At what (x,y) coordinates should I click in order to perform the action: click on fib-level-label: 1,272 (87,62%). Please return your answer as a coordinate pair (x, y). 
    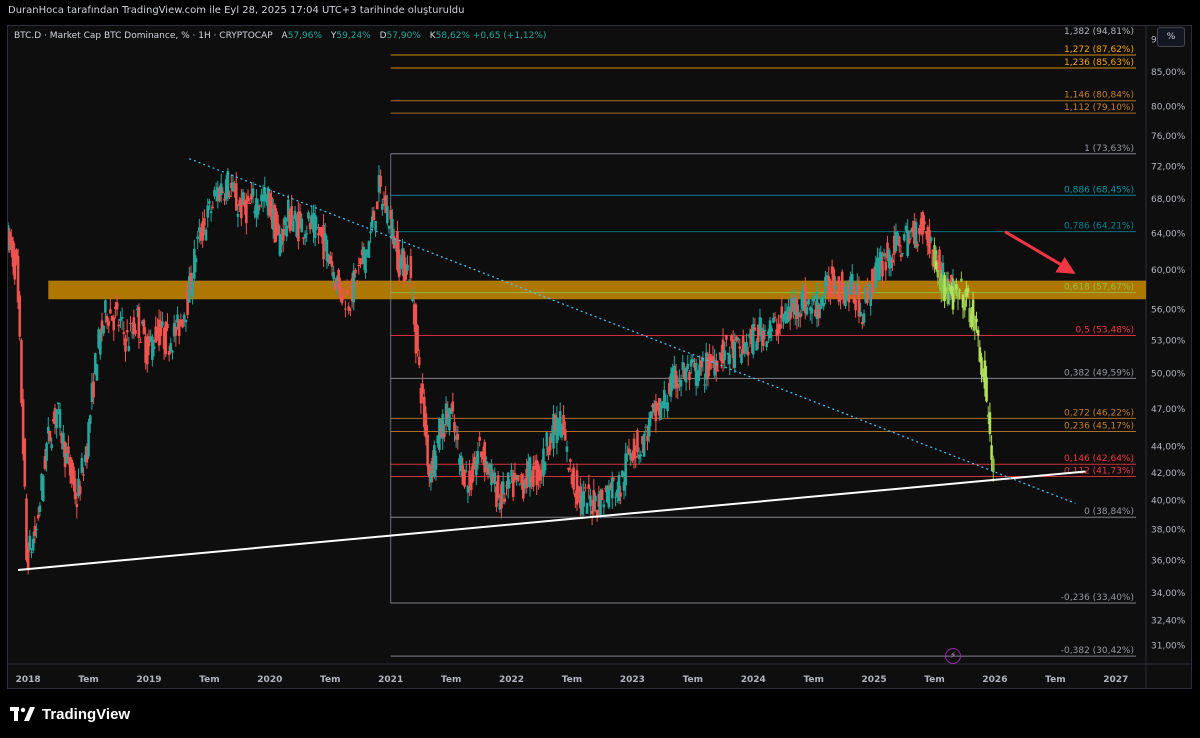
    Looking at the image, I should click on (1099, 50).